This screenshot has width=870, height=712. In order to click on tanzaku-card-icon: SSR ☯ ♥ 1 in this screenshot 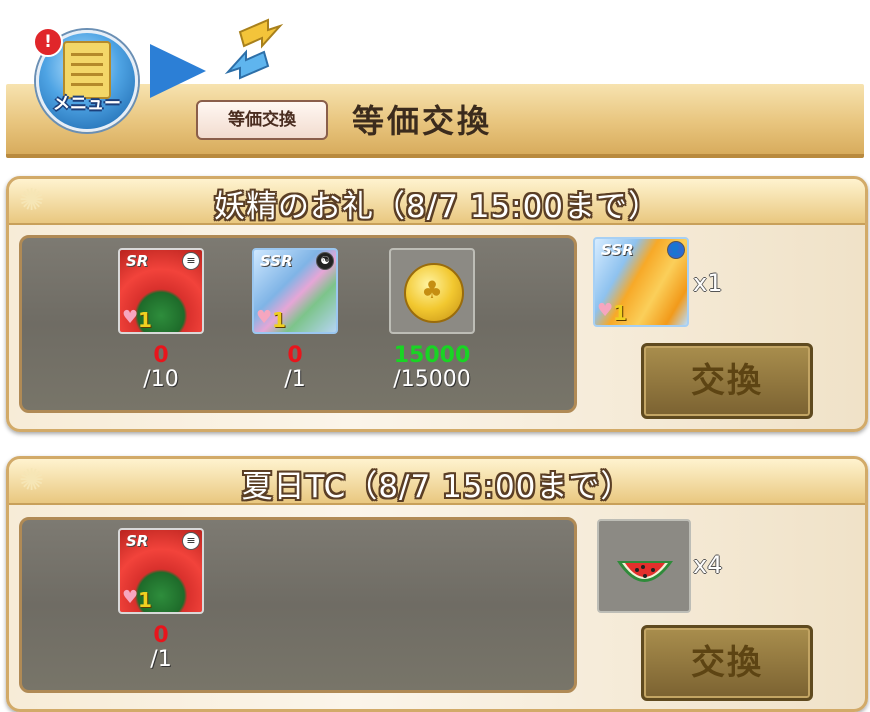, I will do `click(295, 291)`.